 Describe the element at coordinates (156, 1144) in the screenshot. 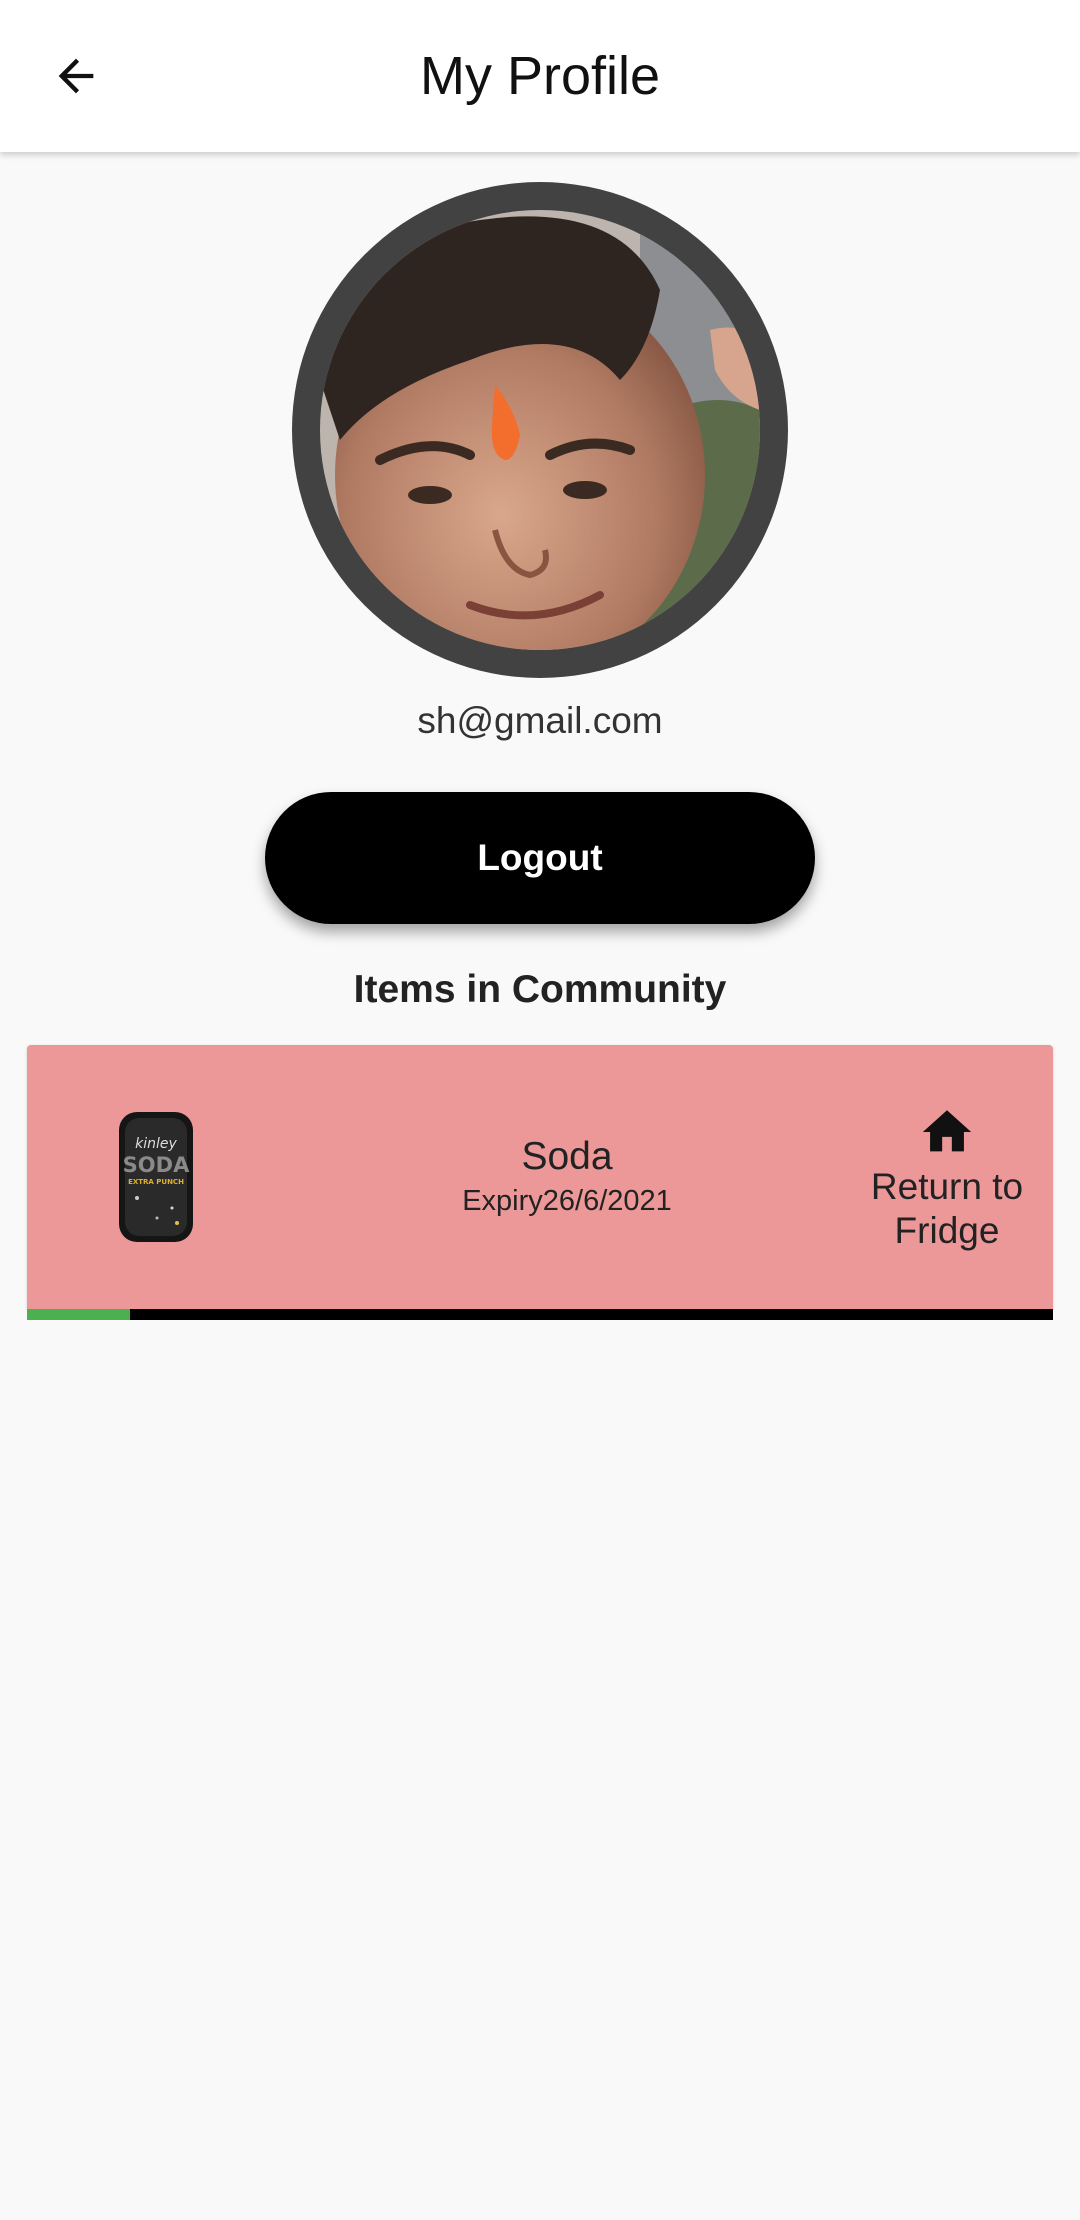

I see `svg-text: kinley` at that location.